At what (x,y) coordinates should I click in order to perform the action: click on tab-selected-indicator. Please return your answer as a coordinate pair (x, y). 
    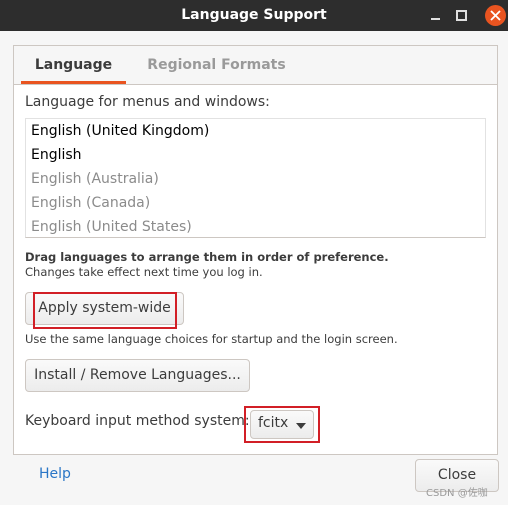
    Looking at the image, I should click on (73, 82).